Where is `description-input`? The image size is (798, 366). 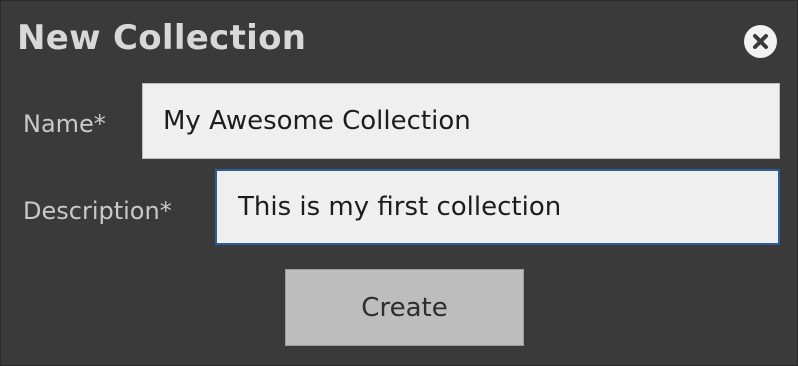 description-input is located at coordinates (497, 207).